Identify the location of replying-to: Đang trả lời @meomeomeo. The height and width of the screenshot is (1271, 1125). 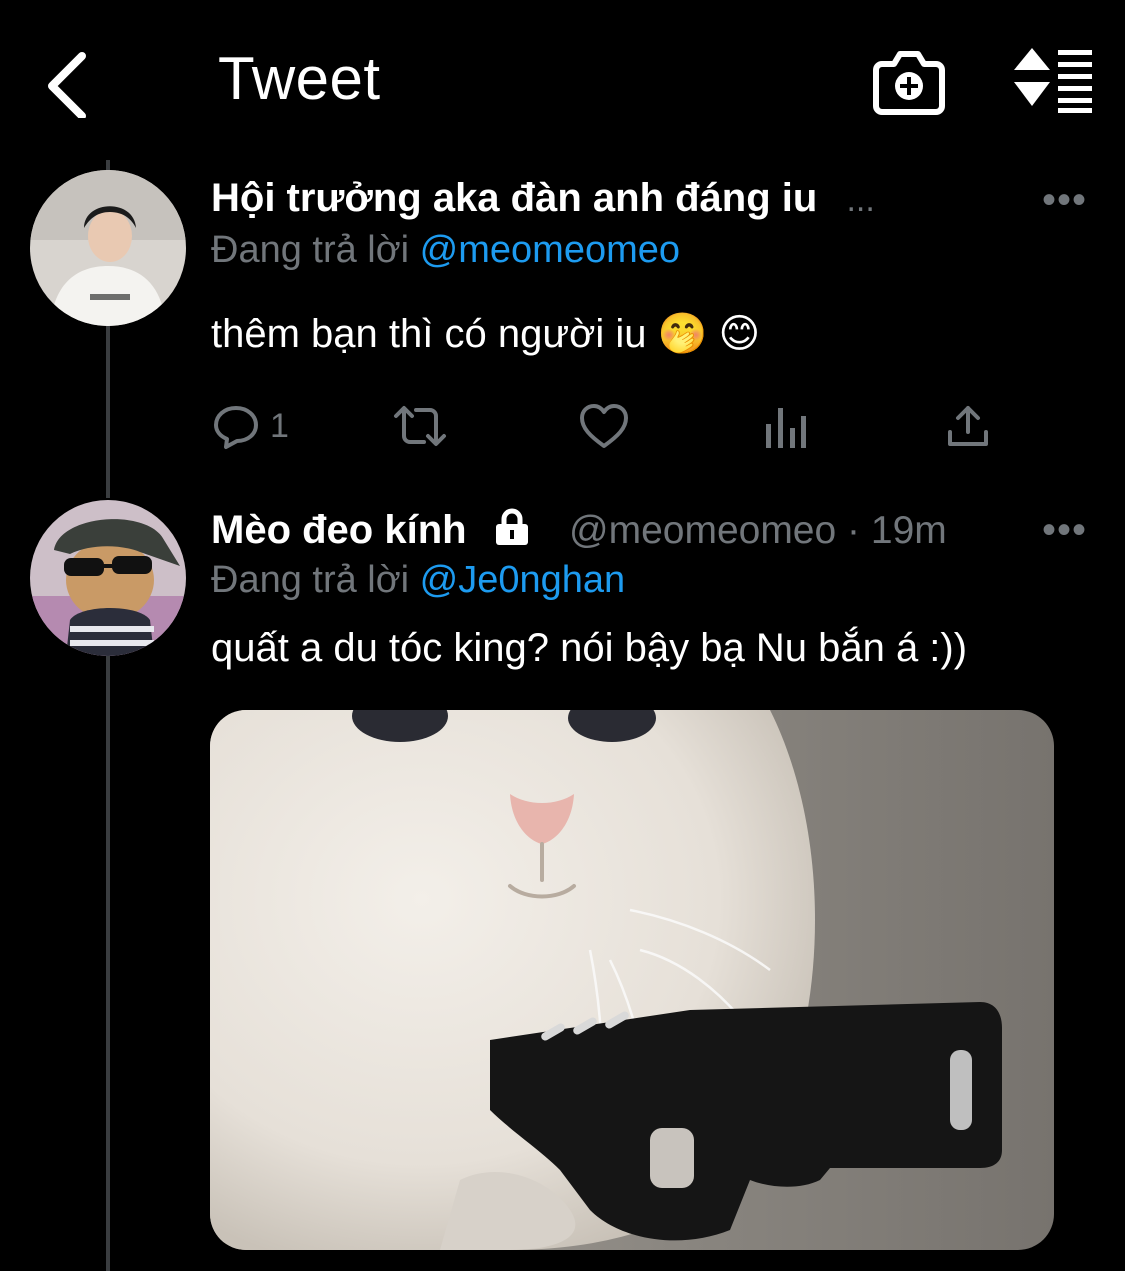
(445, 250).